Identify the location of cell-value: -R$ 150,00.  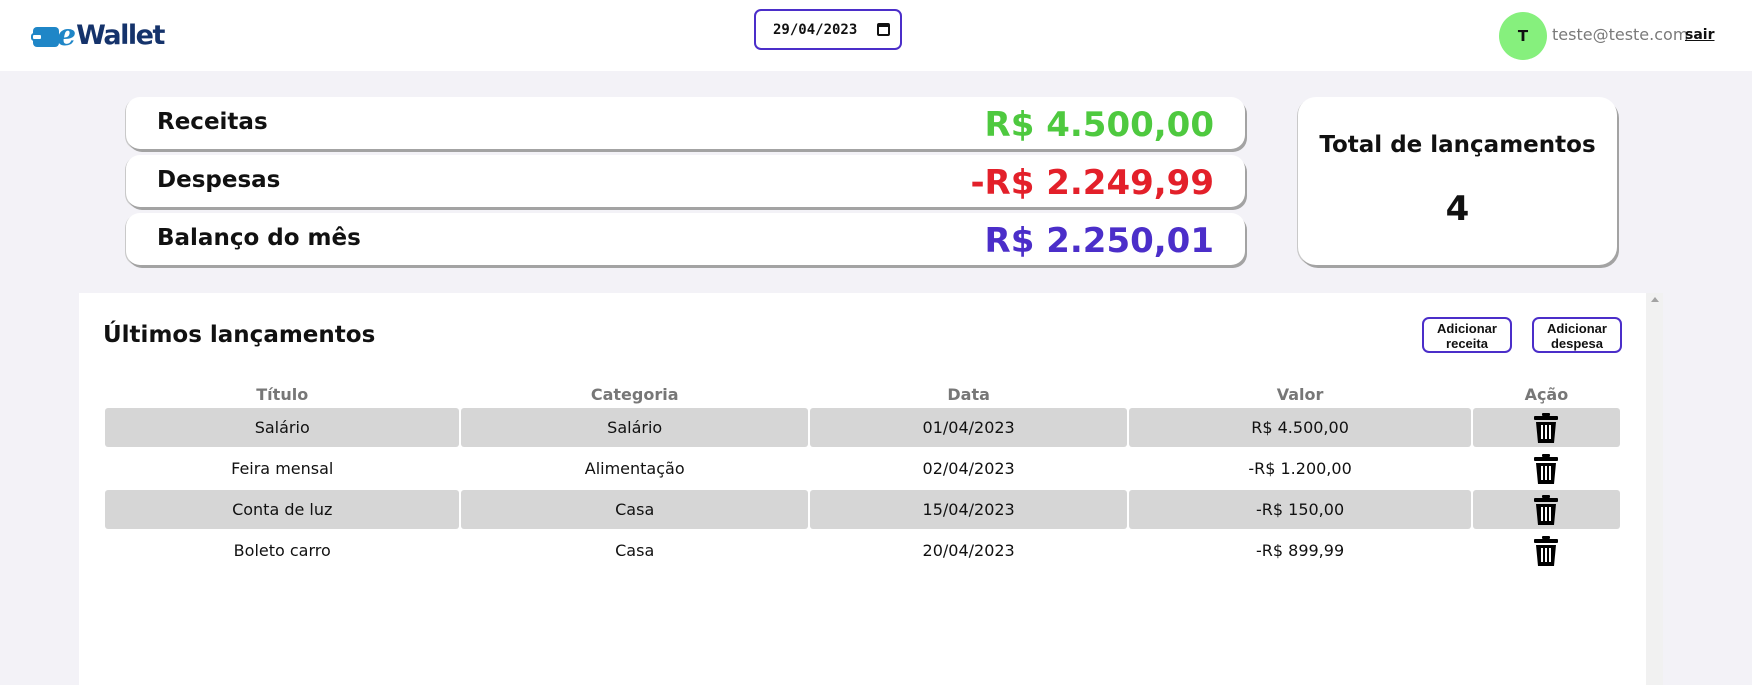
(1300, 509).